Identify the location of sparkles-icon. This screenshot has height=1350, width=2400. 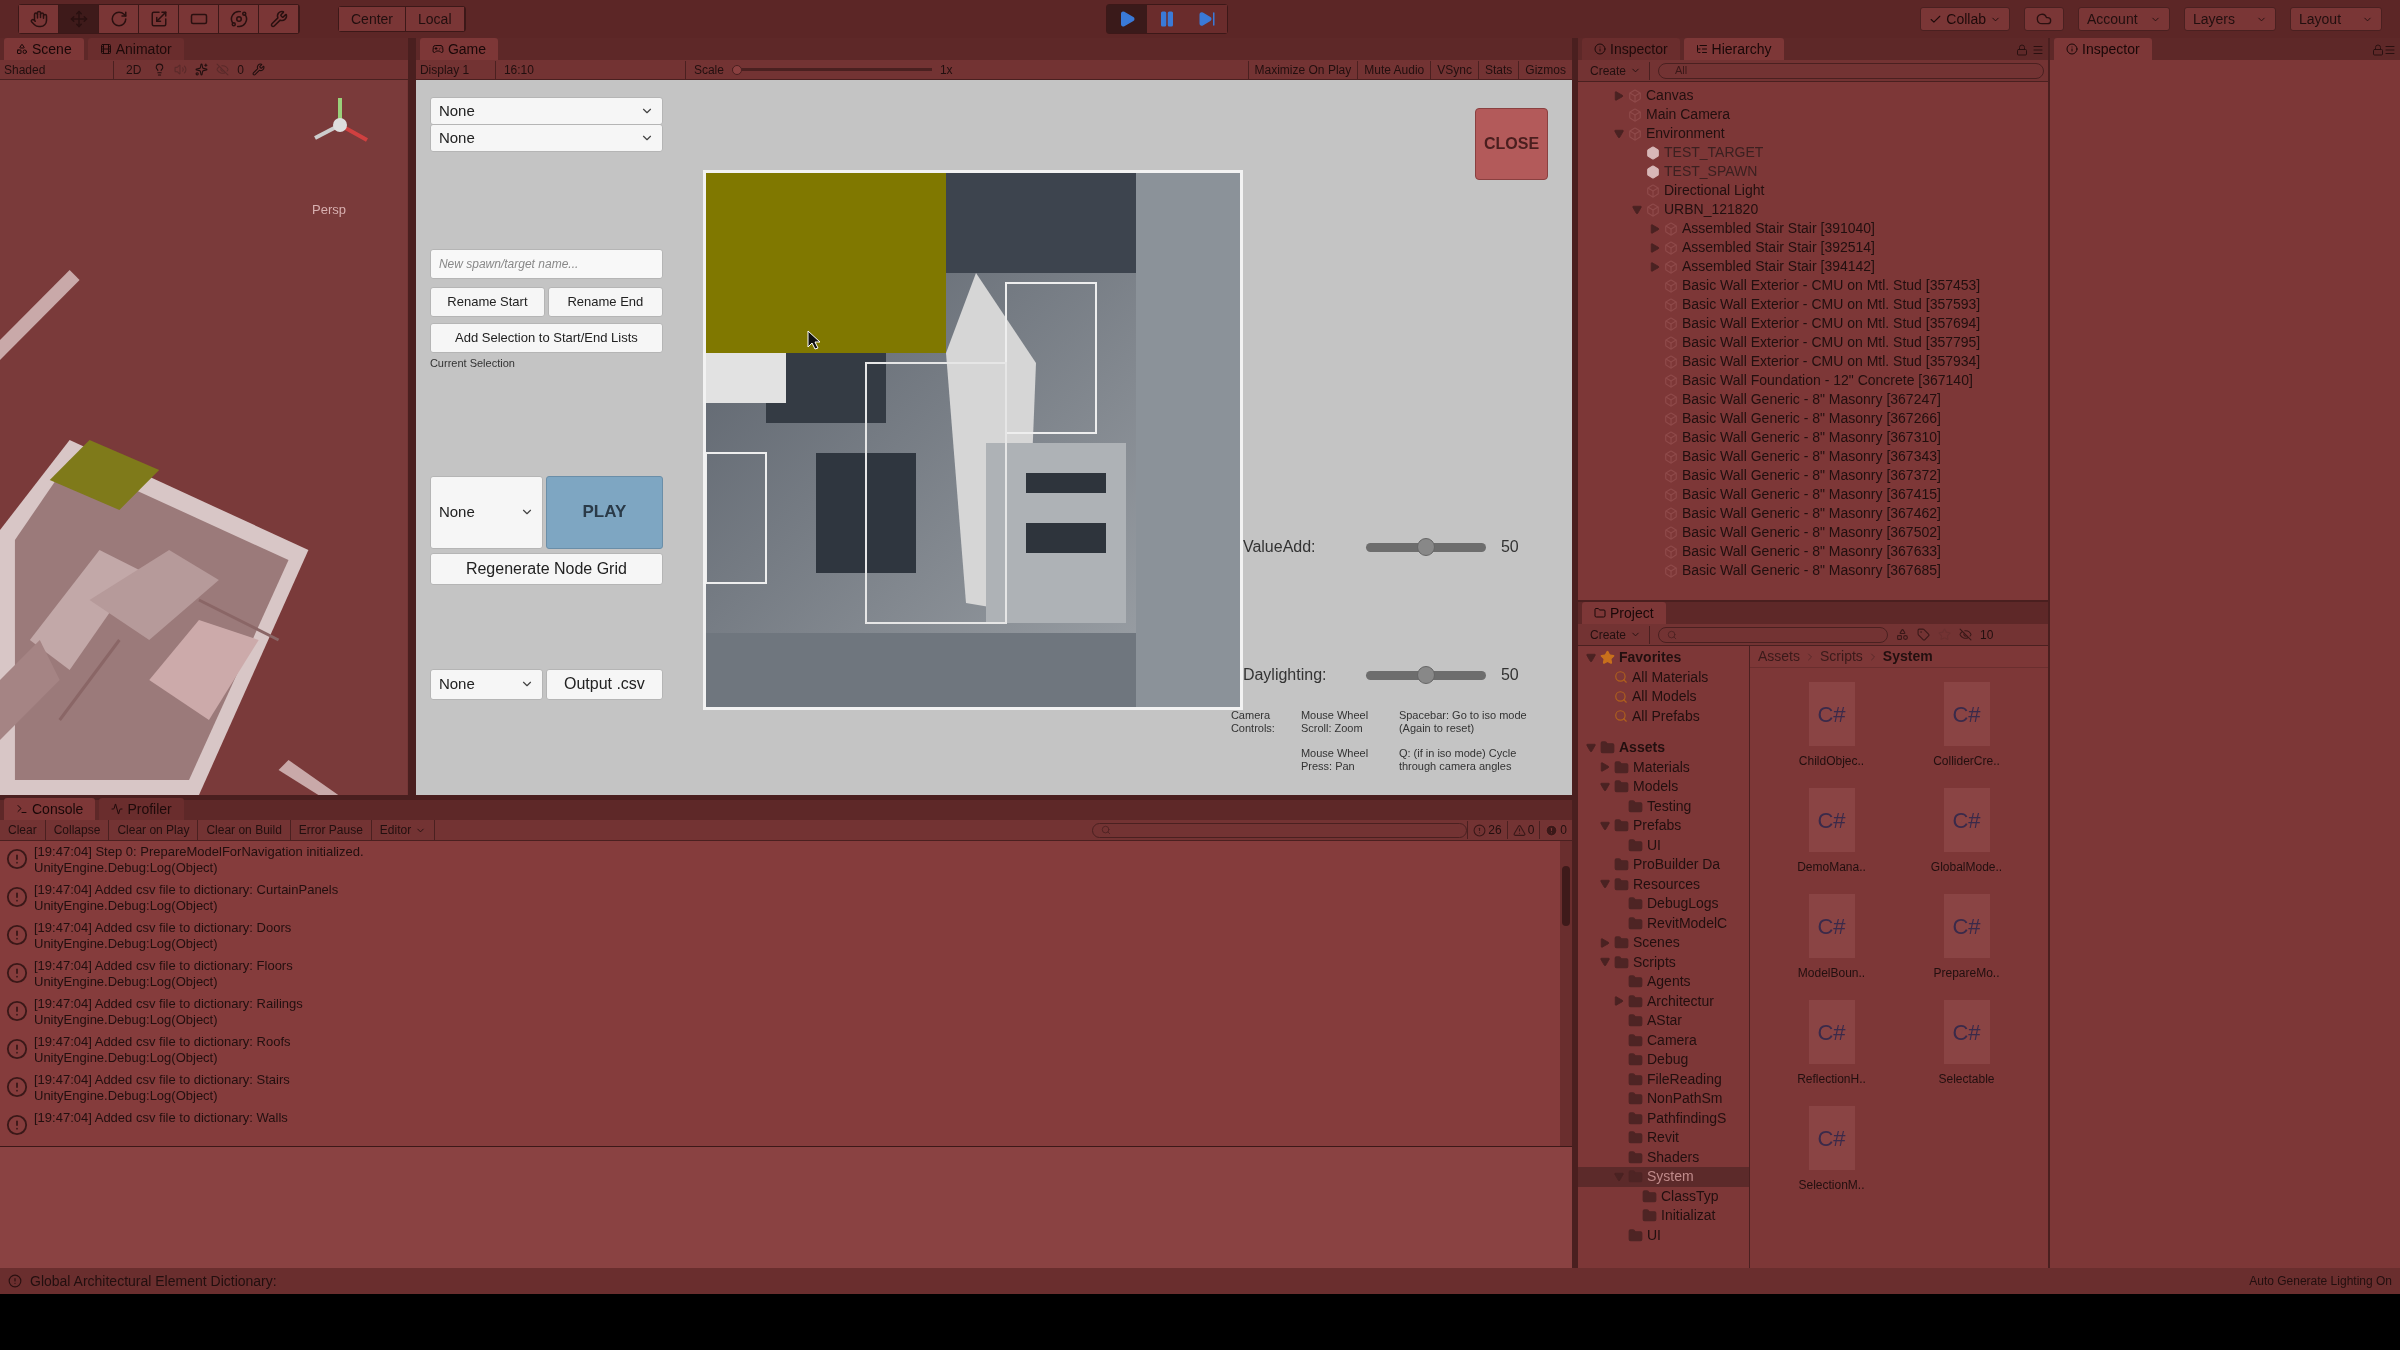
(202, 69).